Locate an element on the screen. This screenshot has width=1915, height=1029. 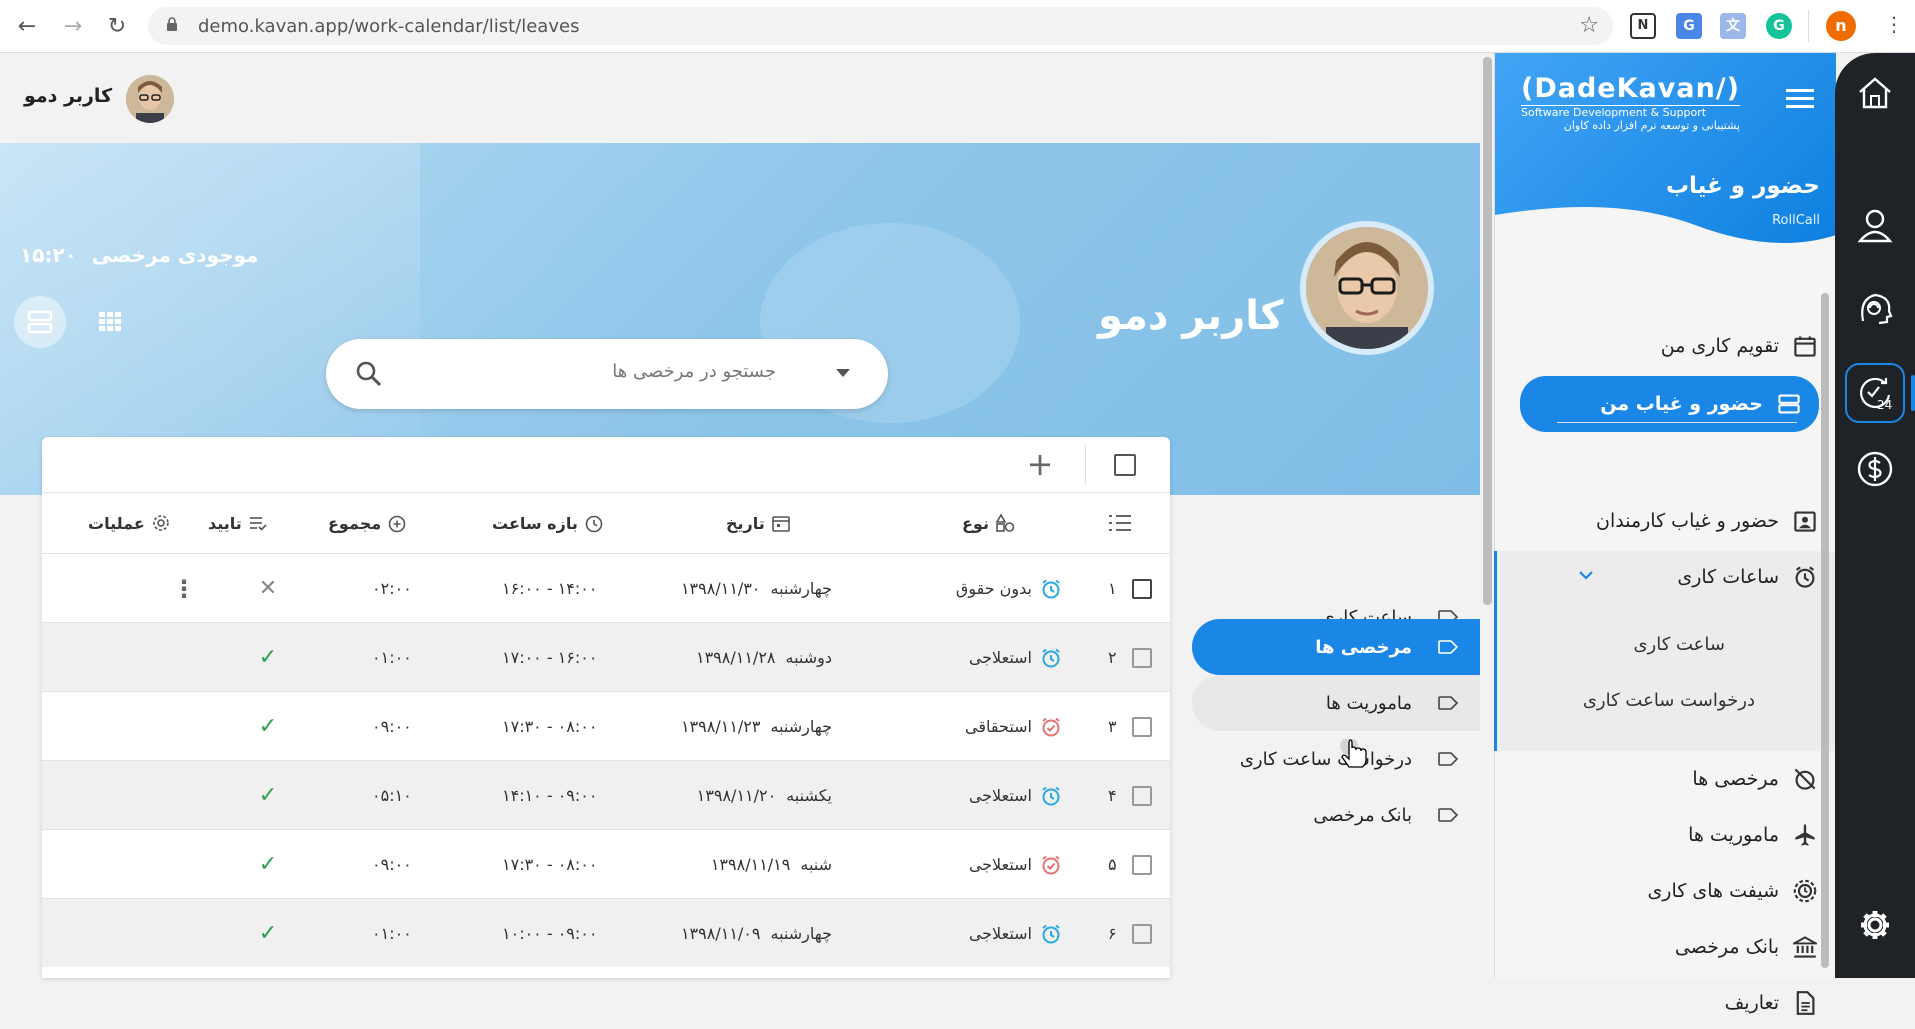
scrollbar-thumb is located at coordinates (1487, 331).